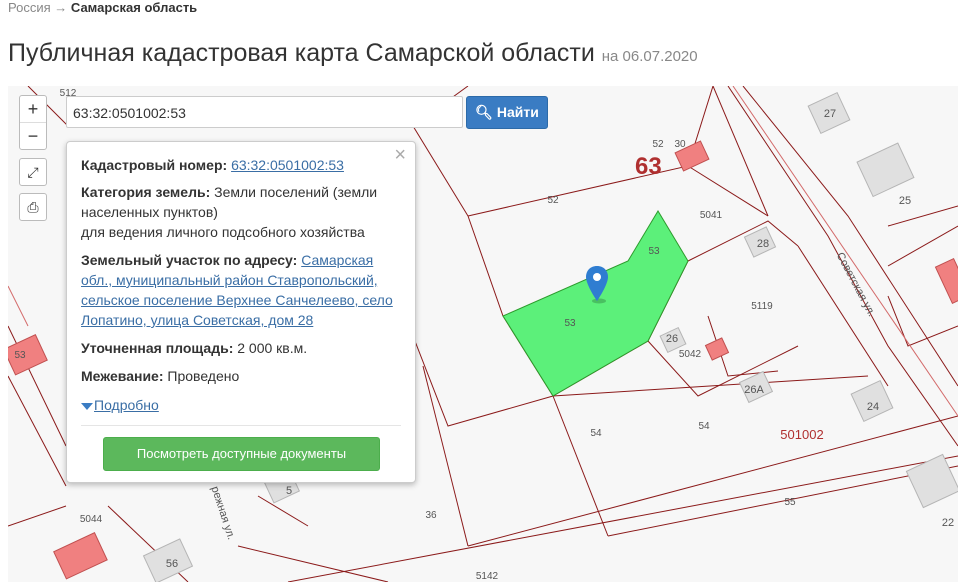 This screenshot has height=582, width=958. What do you see at coordinates (711, 215) in the screenshot?
I see `map-label: 5041` at bounding box center [711, 215].